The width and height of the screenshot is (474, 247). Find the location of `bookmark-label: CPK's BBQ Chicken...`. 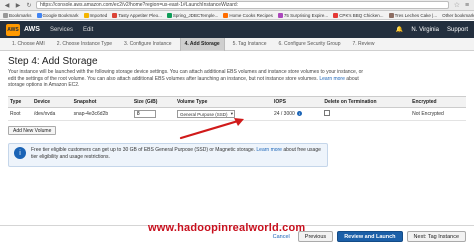

bookmark-label: CPK's BBQ Chicken... is located at coordinates (361, 15).